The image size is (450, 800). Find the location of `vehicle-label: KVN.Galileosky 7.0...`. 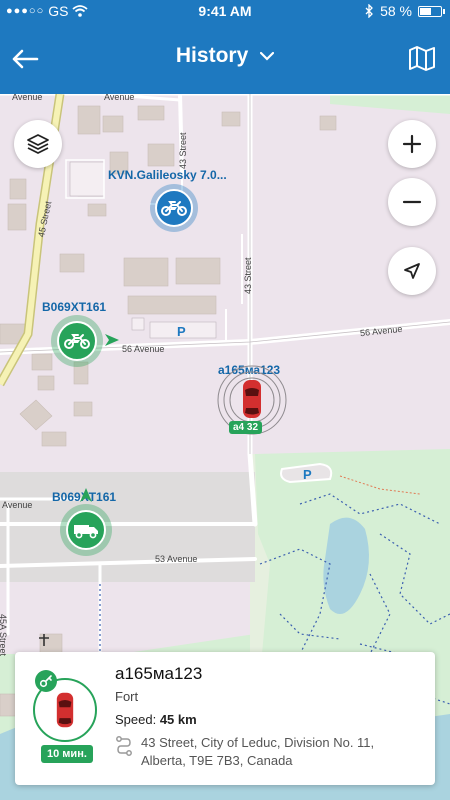

vehicle-label: KVN.Galileosky 7.0... is located at coordinates (167, 175).